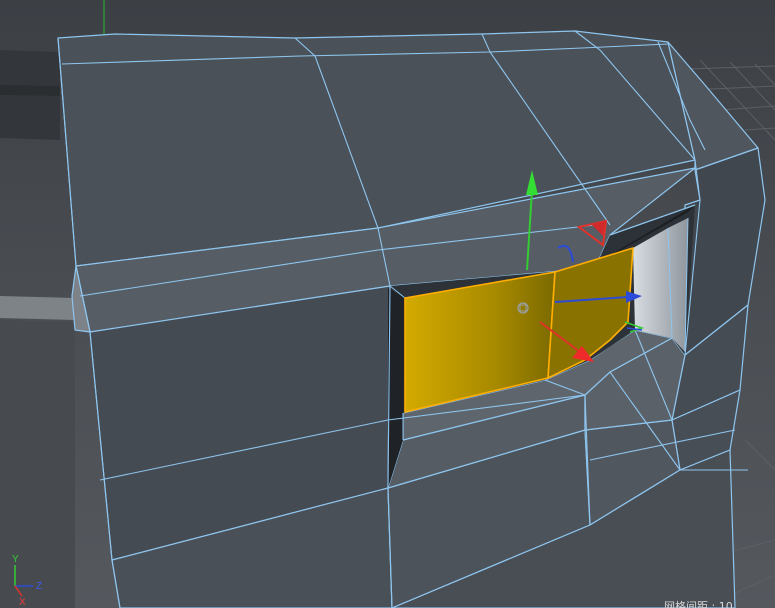  I want to click on axis-label-x: X, so click(22, 602).